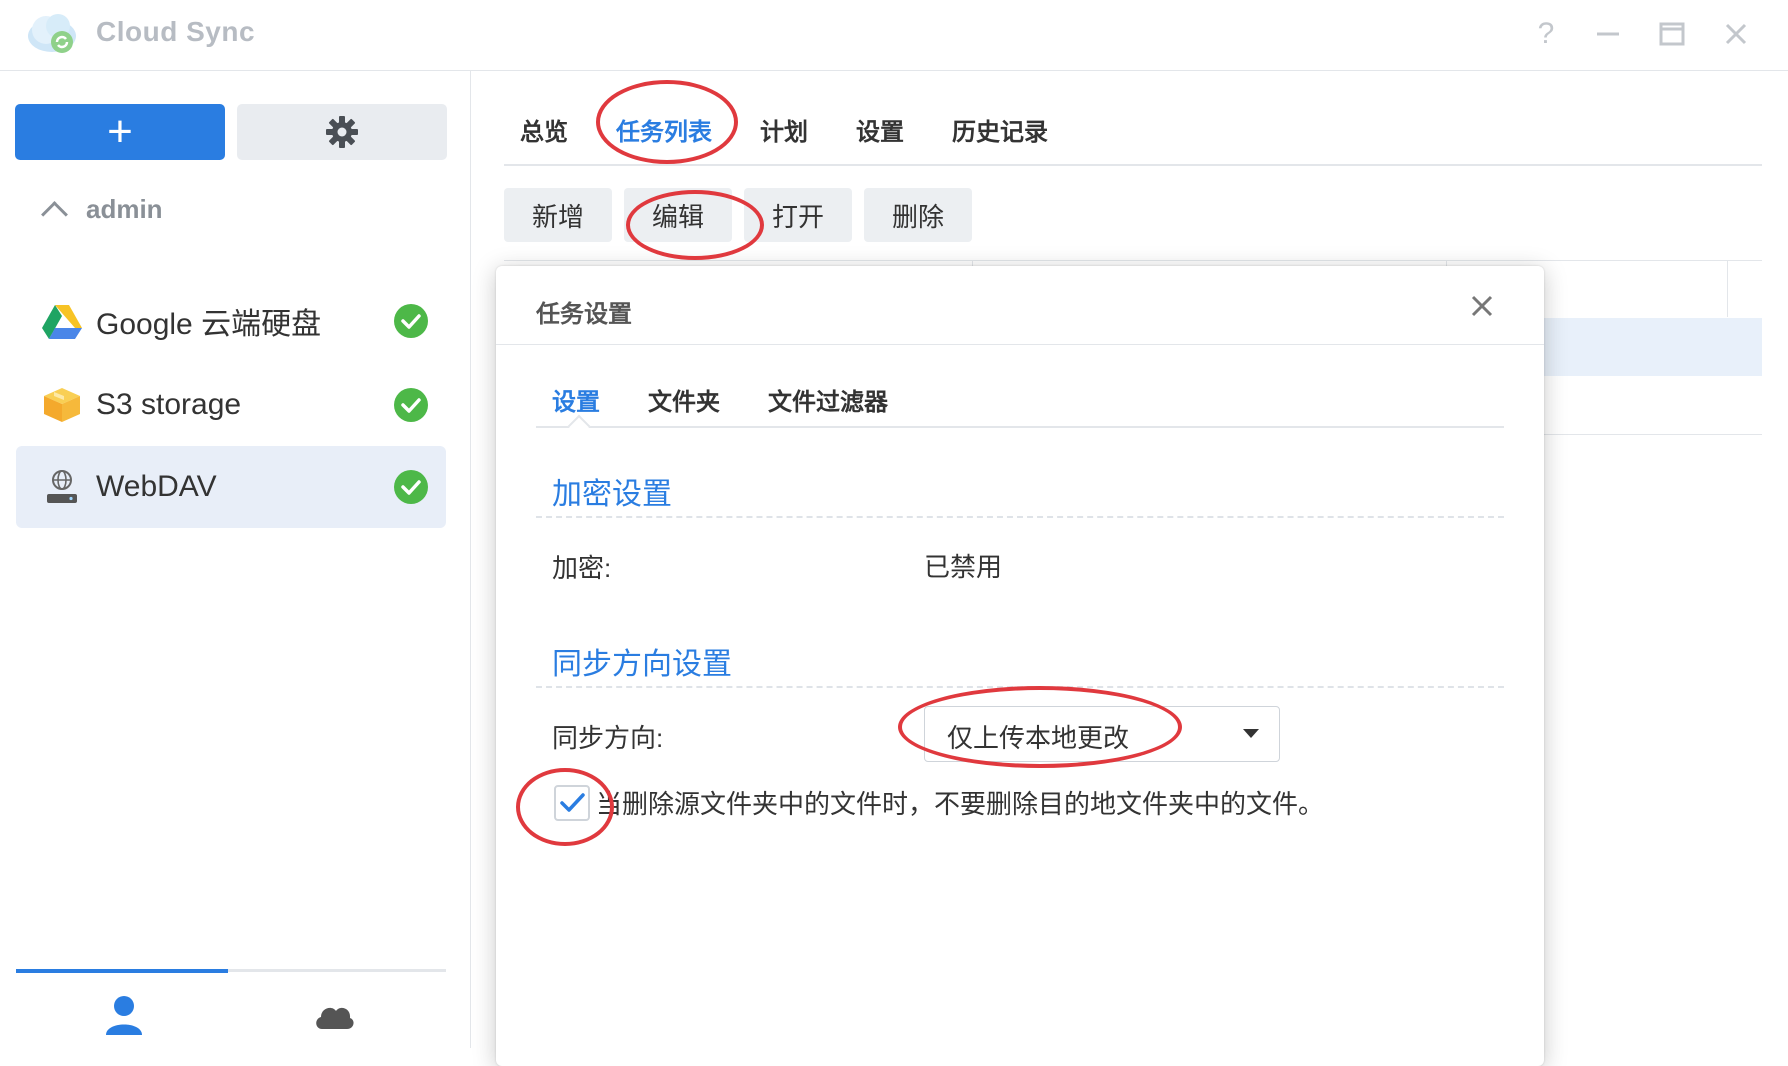 The width and height of the screenshot is (1788, 1066). What do you see at coordinates (1020, 344) in the screenshot?
I see `dialog-header-divider` at bounding box center [1020, 344].